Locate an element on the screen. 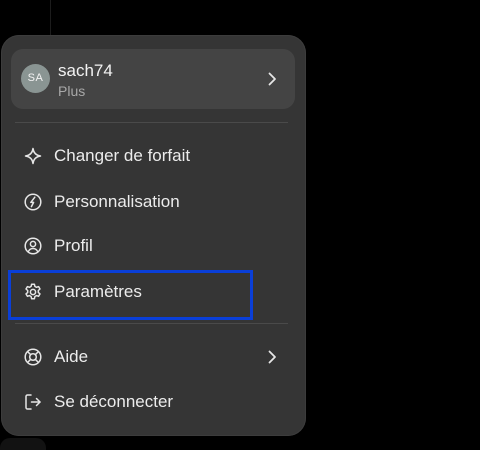  menu-item-label: Se déconnecter is located at coordinates (114, 401).